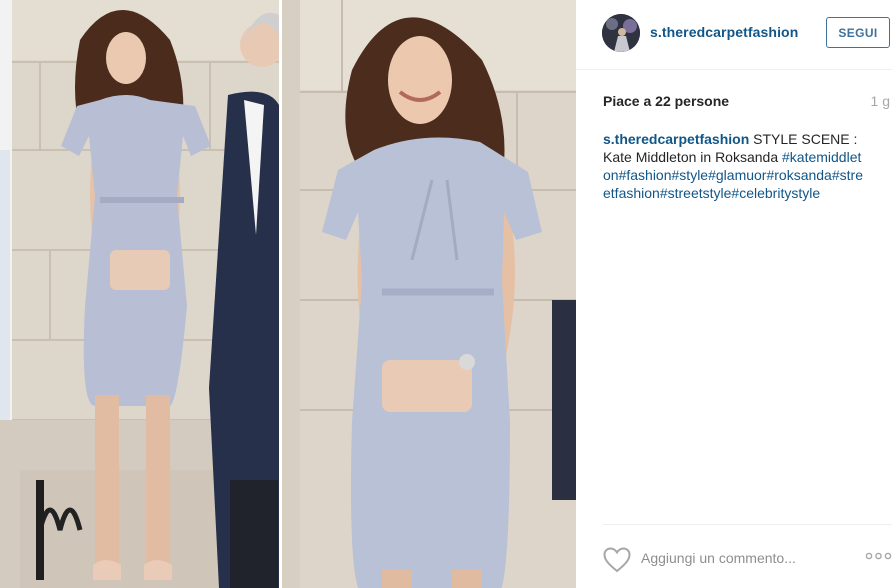 This screenshot has height=588, width=892. Describe the element at coordinates (696, 193) in the screenshot. I see `hashtag-link: #streetstyle` at that location.